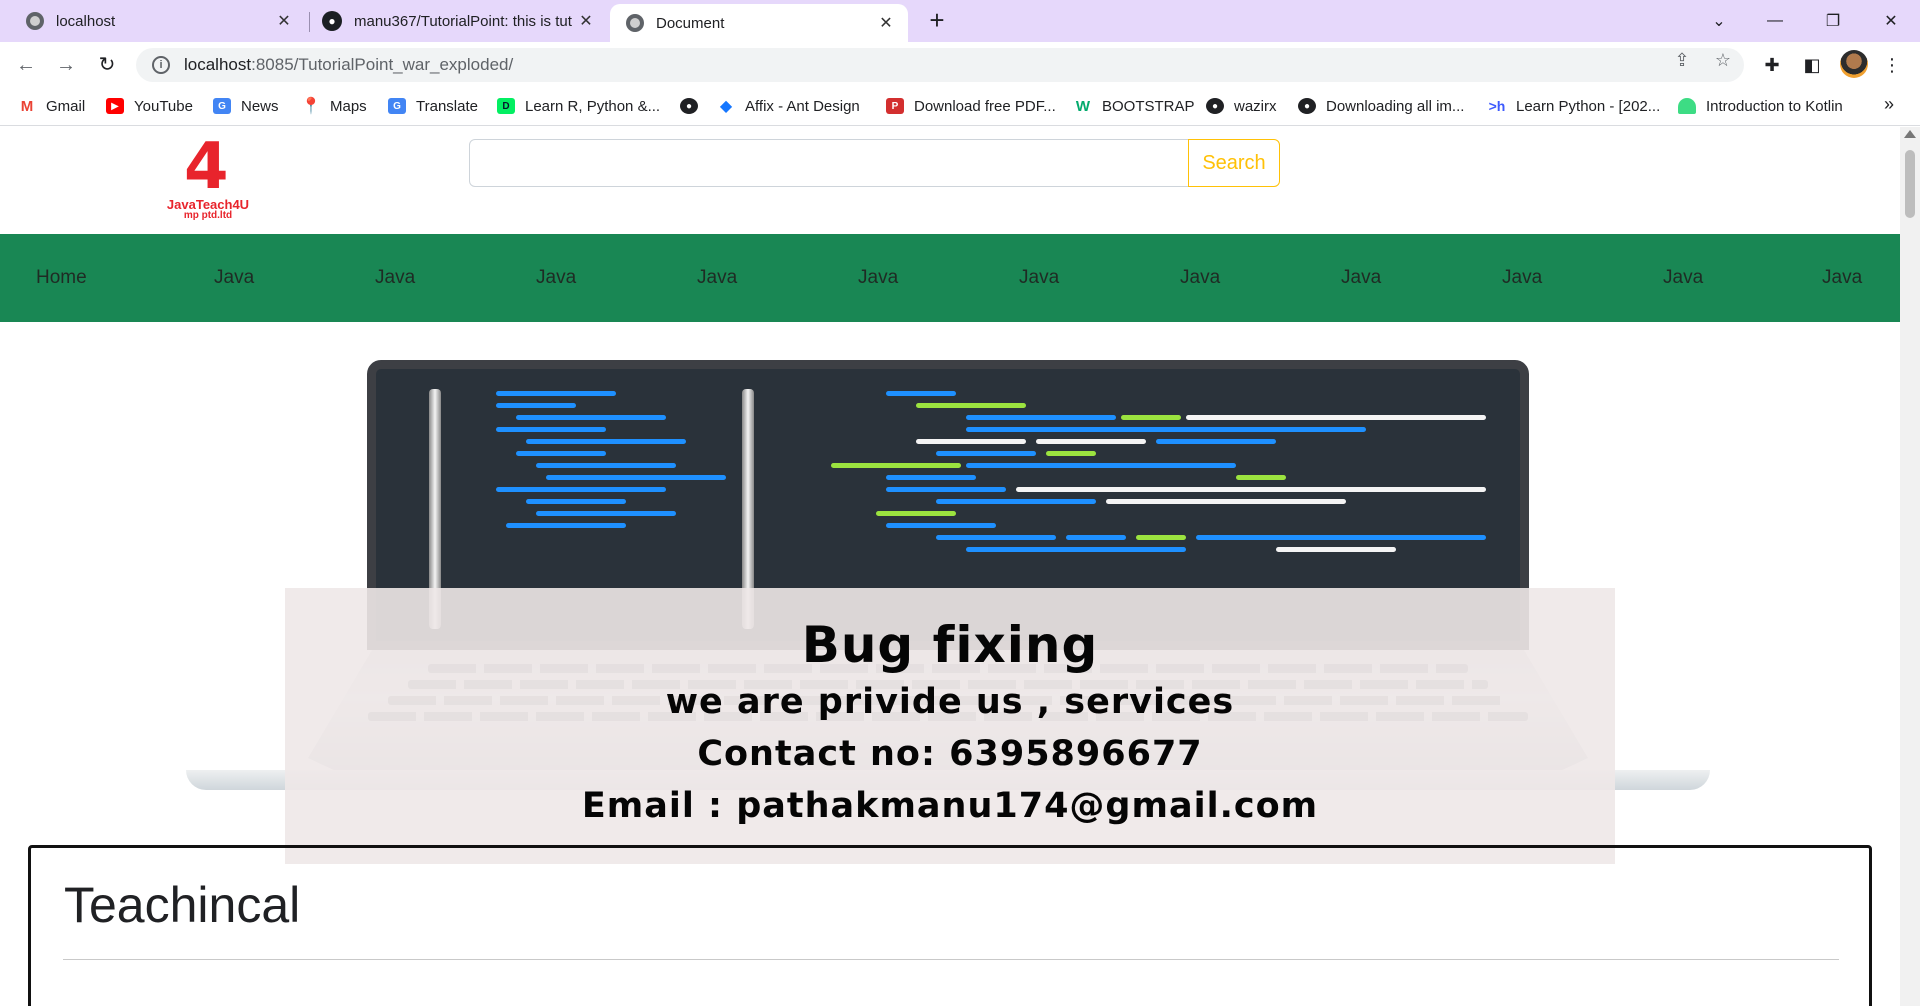 Image resolution: width=1920 pixels, height=1006 pixels. I want to click on forward-icon: →, so click(66, 65).